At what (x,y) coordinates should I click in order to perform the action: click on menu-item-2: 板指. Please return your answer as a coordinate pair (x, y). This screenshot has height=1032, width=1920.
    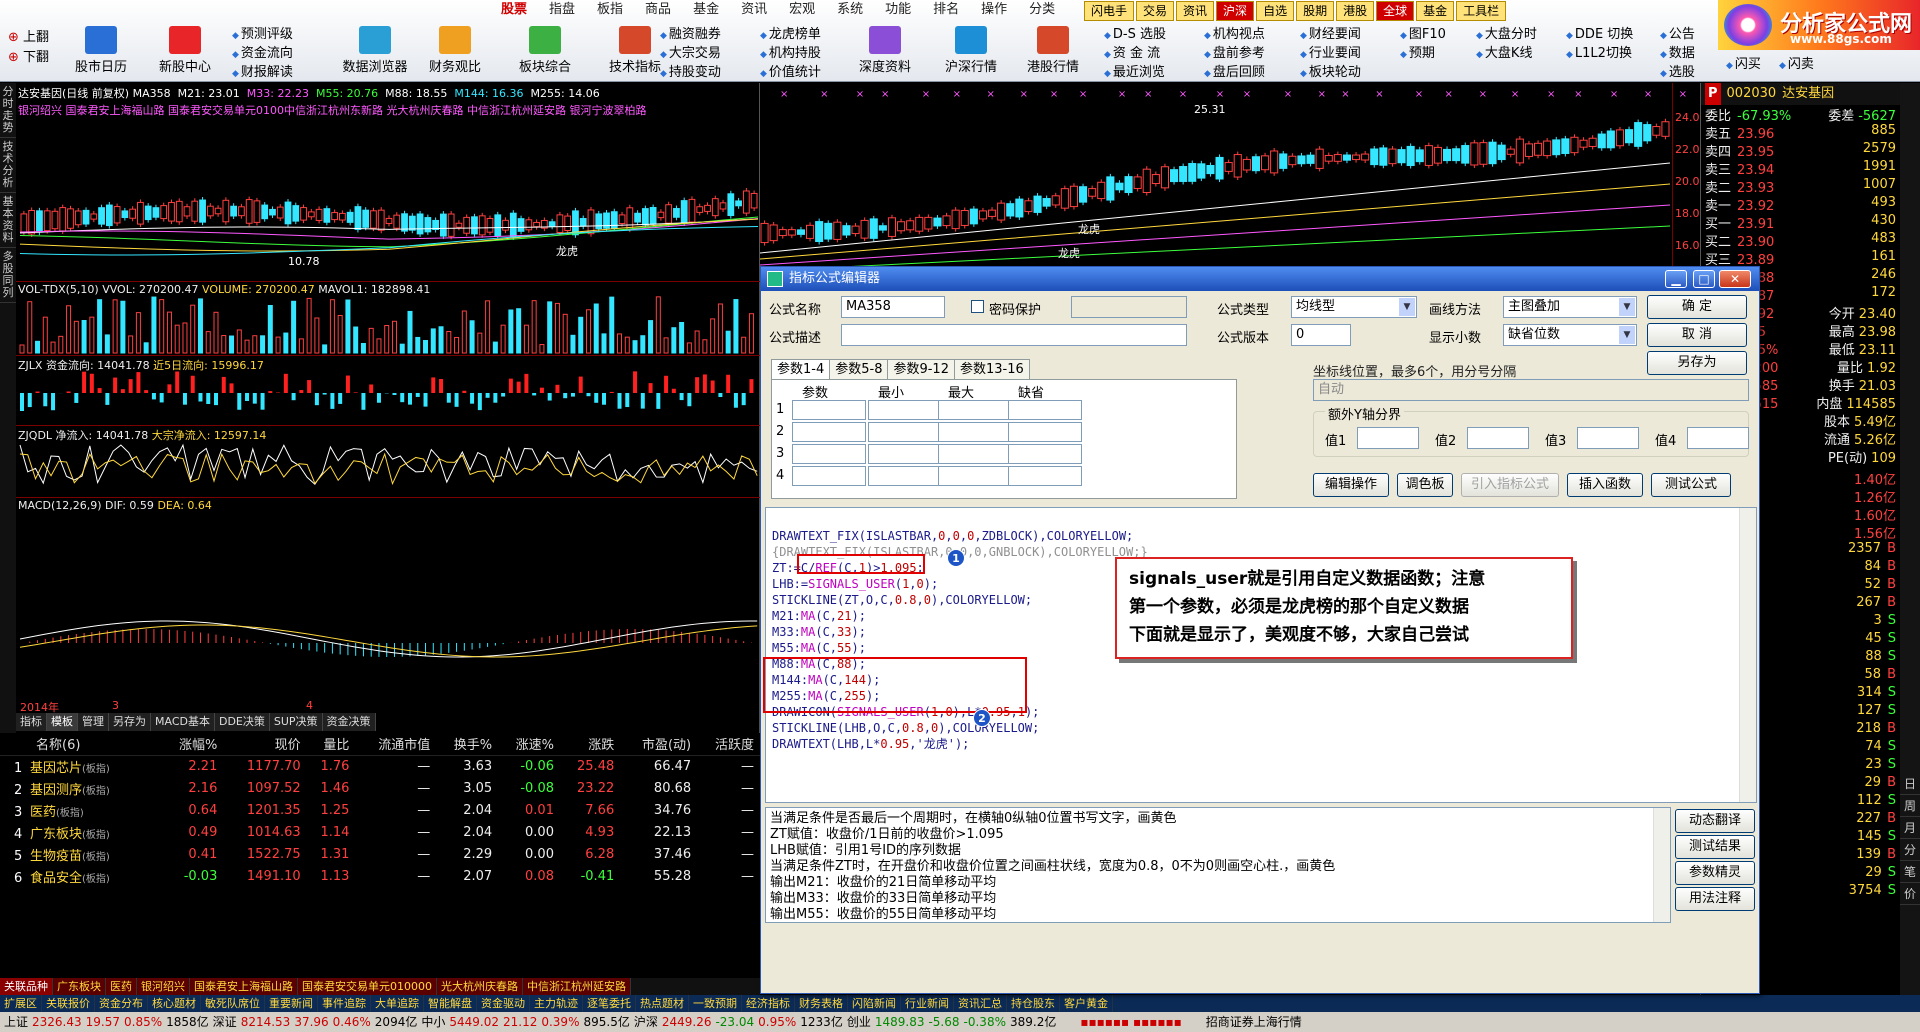
    Looking at the image, I should click on (610, 10).